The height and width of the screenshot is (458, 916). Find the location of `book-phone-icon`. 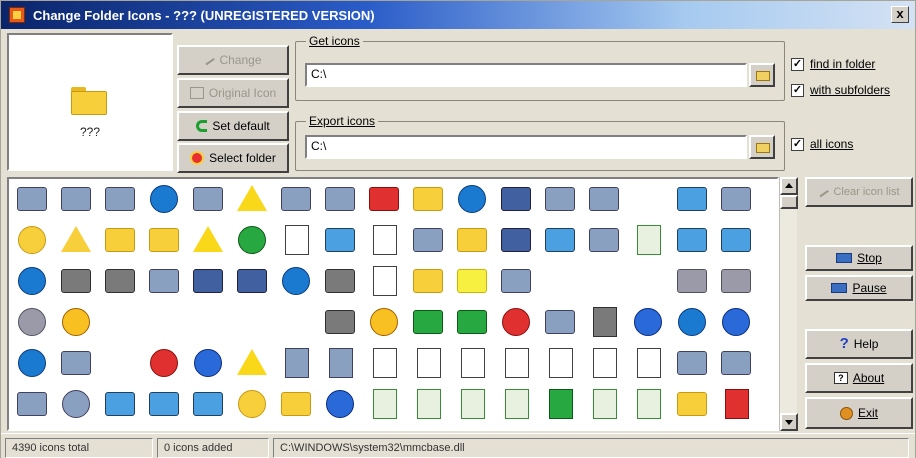

book-phone-icon is located at coordinates (33, 199).